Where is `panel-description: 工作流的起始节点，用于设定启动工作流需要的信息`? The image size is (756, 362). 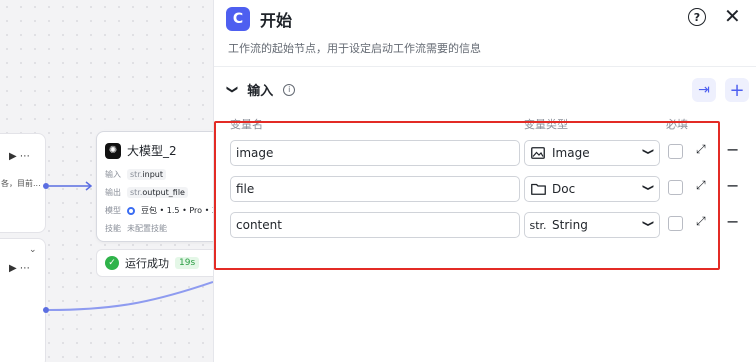 panel-description: 工作流的起始节点，用于设定启动工作流需要的信息 is located at coordinates (354, 48).